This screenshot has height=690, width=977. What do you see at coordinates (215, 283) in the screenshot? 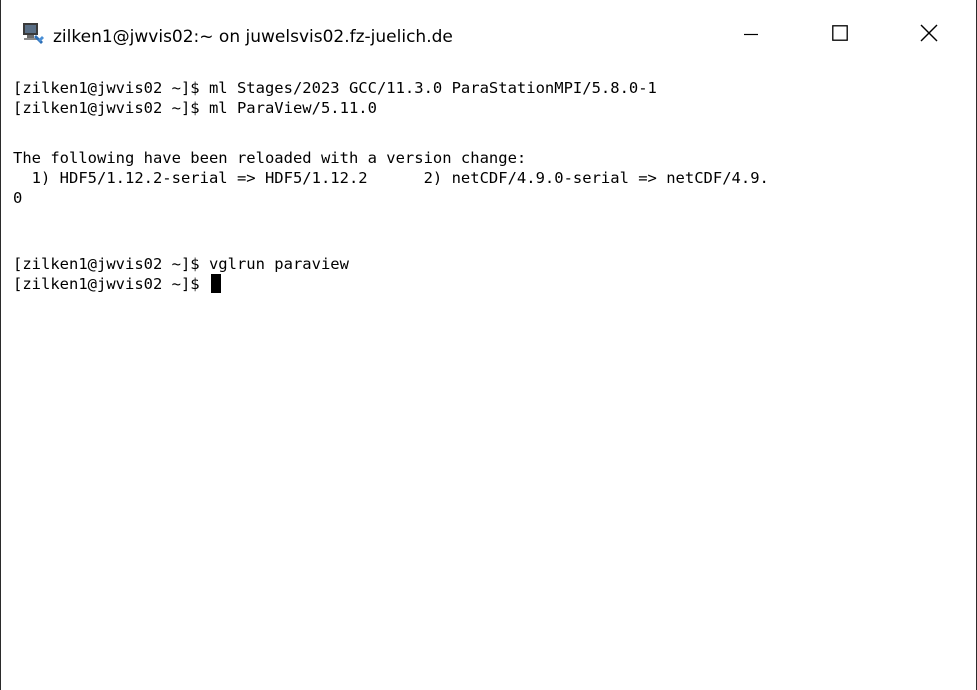
I see `text-cursor` at bounding box center [215, 283].